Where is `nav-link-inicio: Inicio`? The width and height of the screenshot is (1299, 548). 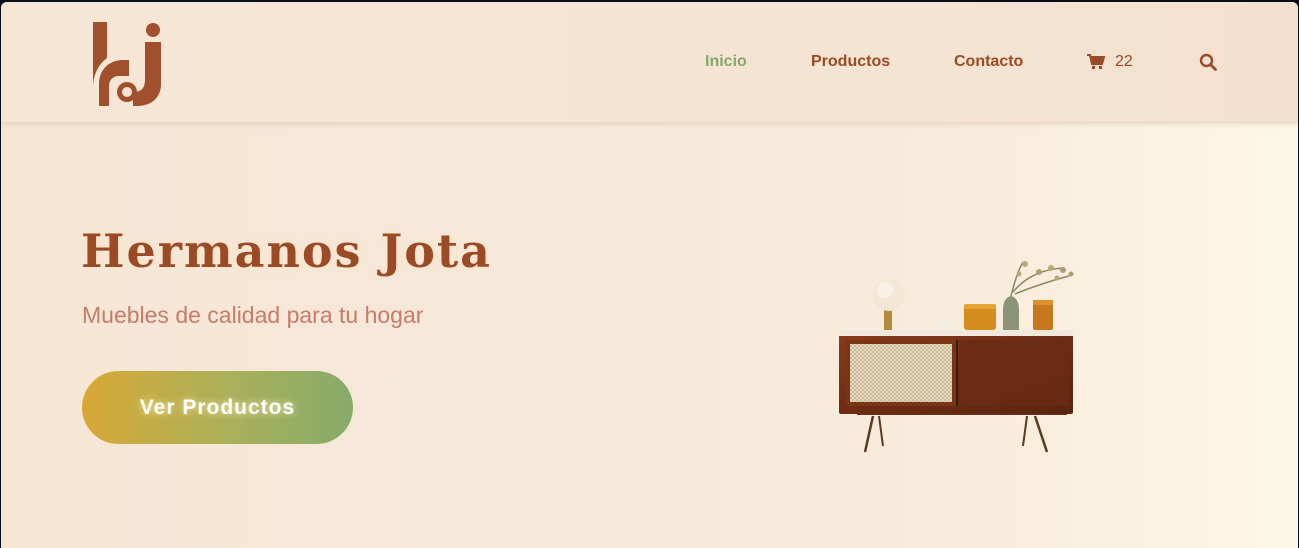 nav-link-inicio: Inicio is located at coordinates (726, 62).